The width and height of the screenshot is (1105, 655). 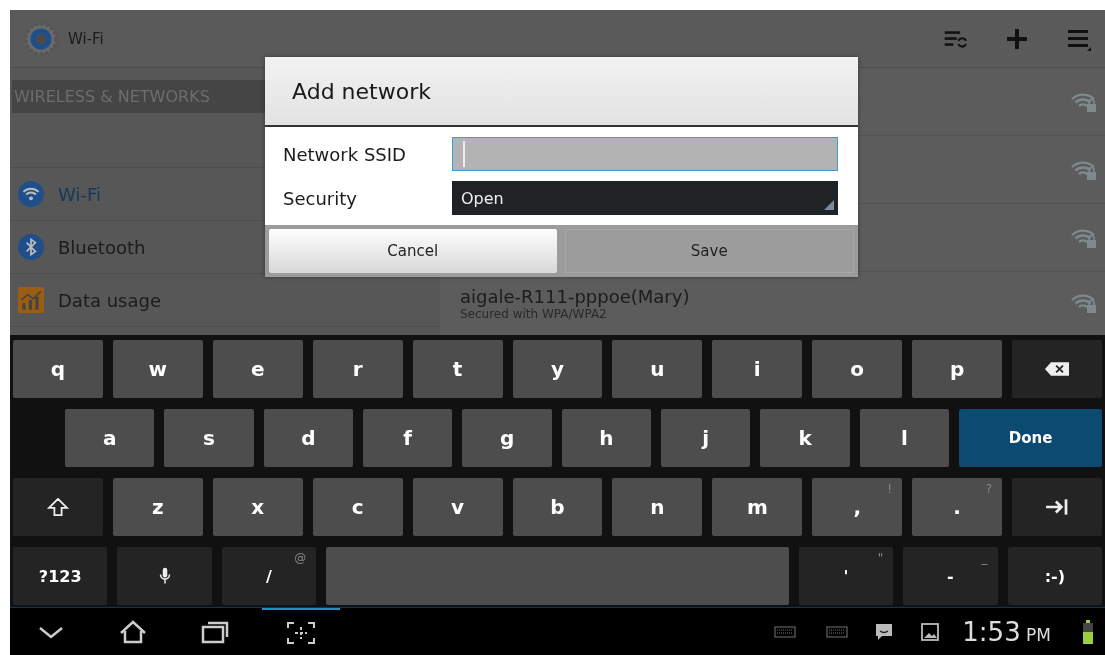 I want to click on bluetooth-icon, so click(x=31, y=247).